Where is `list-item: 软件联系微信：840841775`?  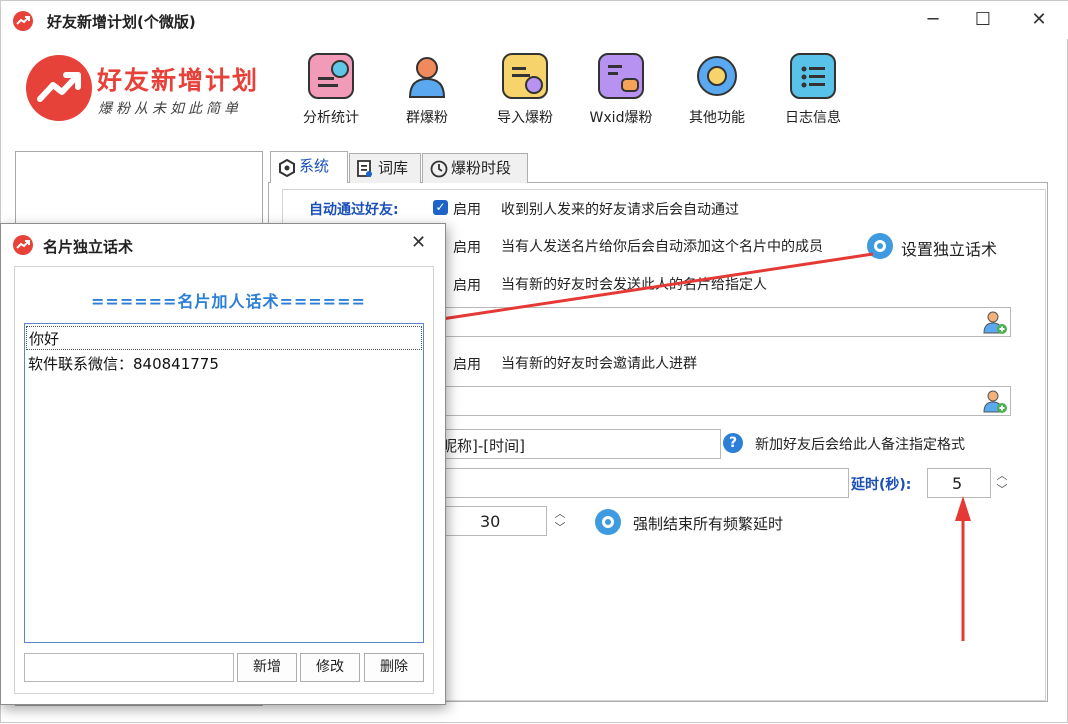 list-item: 软件联系微信：840841775 is located at coordinates (123, 364).